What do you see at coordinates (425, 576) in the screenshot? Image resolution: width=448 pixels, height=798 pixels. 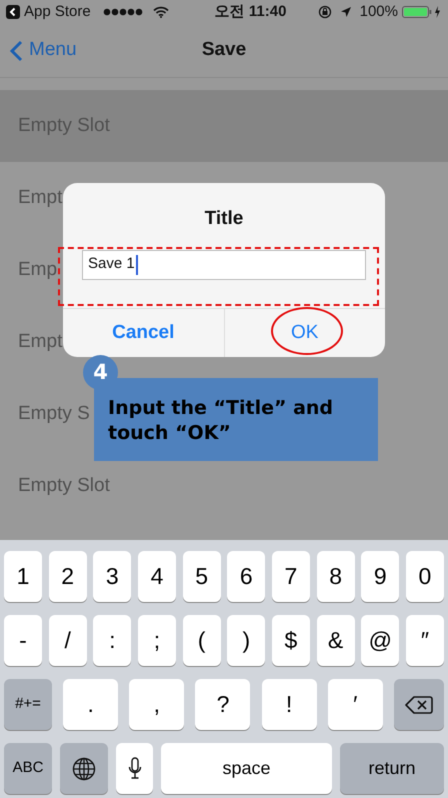 I see `keyboard-key: 0` at bounding box center [425, 576].